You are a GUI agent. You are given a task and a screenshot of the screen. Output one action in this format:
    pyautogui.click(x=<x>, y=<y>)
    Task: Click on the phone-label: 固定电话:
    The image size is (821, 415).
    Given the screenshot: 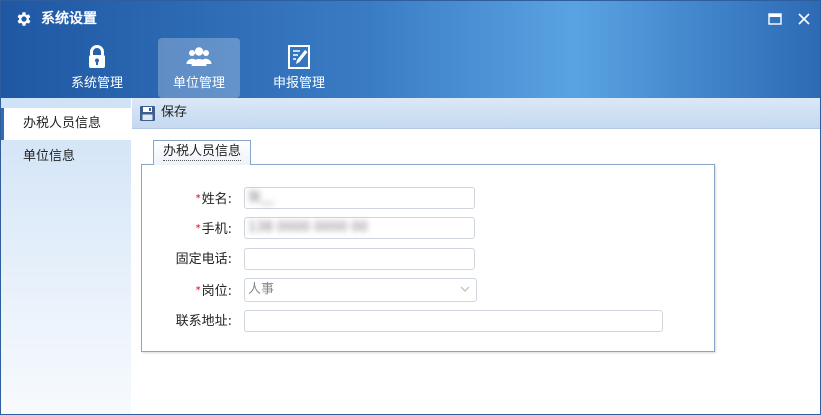 What is the action you would take?
    pyautogui.click(x=203, y=259)
    